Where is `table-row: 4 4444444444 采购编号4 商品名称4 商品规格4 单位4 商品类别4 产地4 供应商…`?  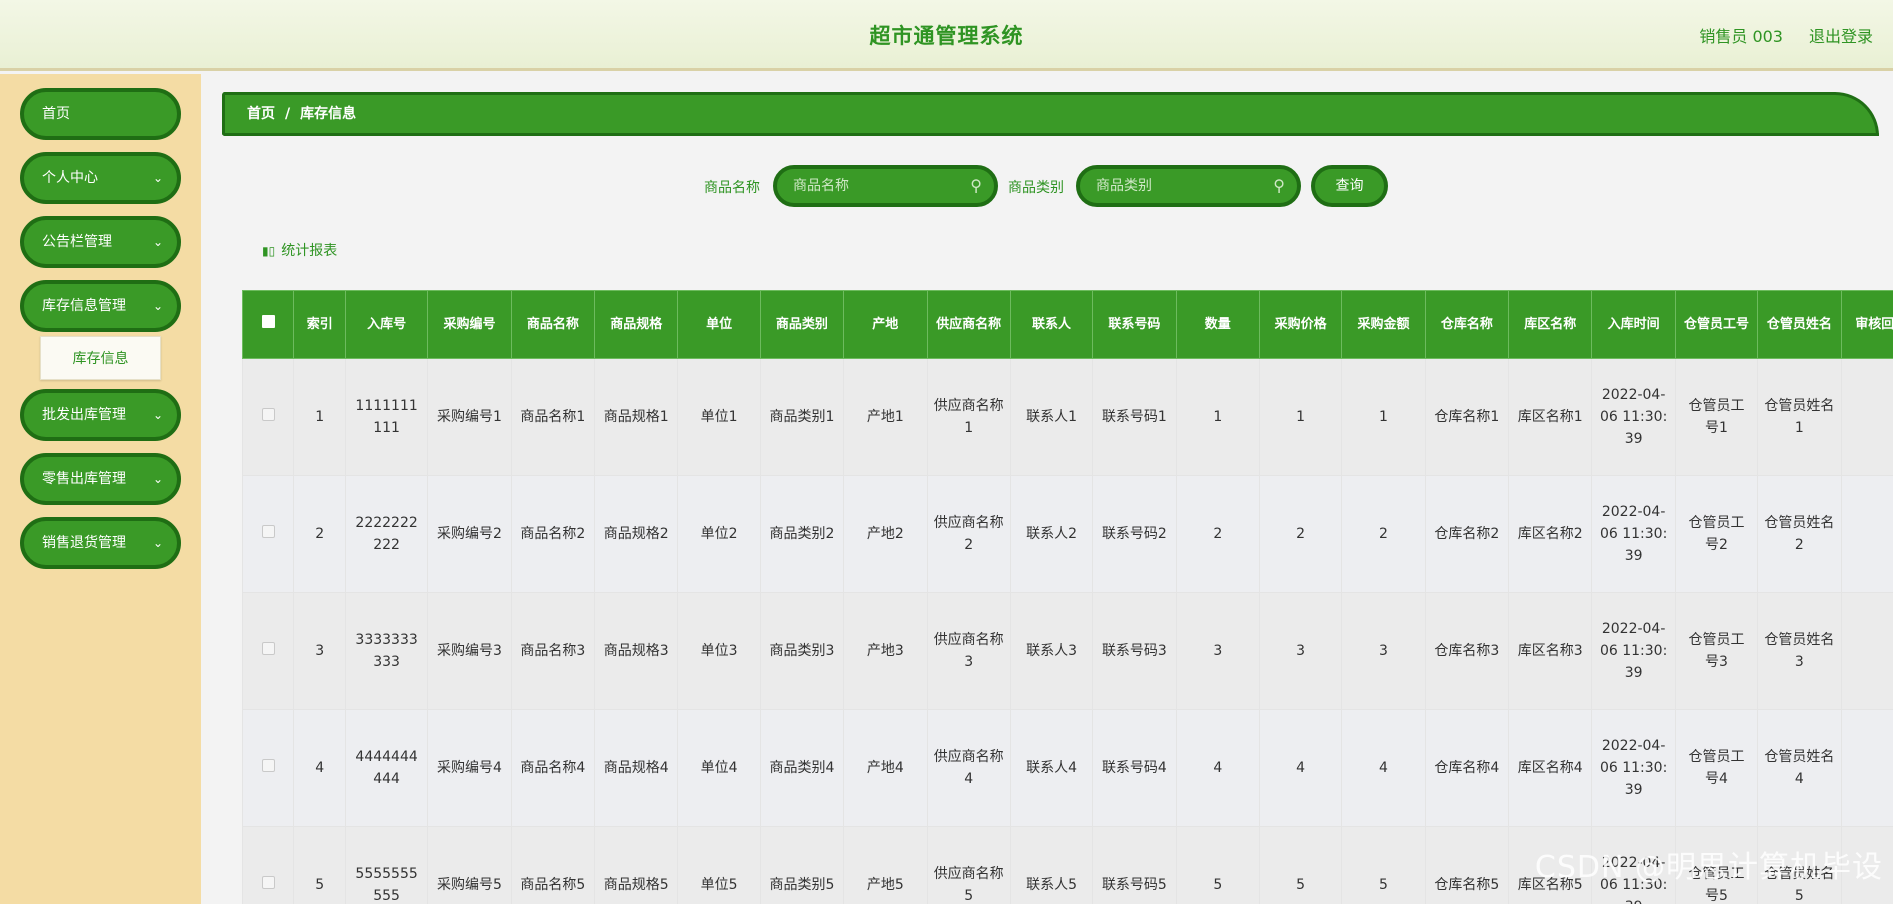 table-row: 4 4444444444 采购编号4 商品名称4 商品规格4 单位4 商品类别4 产地4 供应商… is located at coordinates (1067, 768).